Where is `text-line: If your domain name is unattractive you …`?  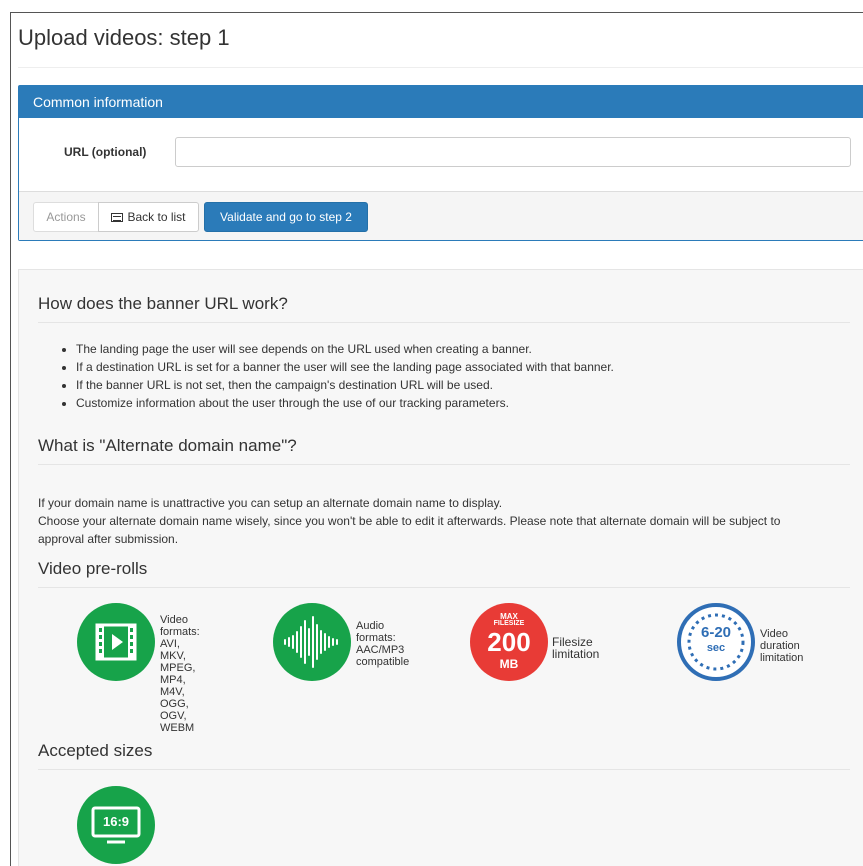
text-line: If your domain name is unattractive you … is located at coordinates (270, 503).